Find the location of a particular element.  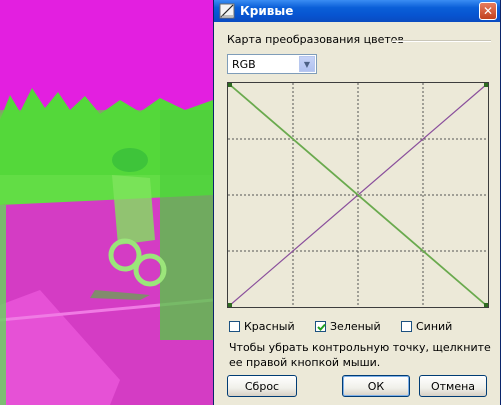

checkbox-blue: Синий is located at coordinates (426, 326).